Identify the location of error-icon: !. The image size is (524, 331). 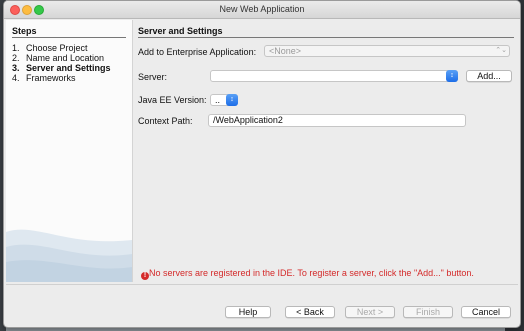
(145, 276).